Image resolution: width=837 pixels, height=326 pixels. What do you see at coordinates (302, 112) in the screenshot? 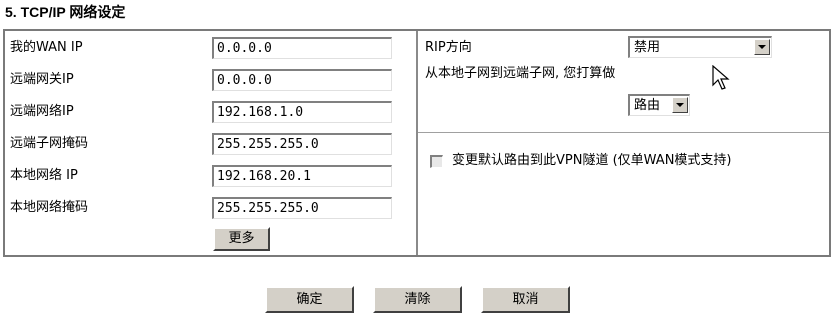
I see `remote-network-ip-input: 192.168.1.0` at bounding box center [302, 112].